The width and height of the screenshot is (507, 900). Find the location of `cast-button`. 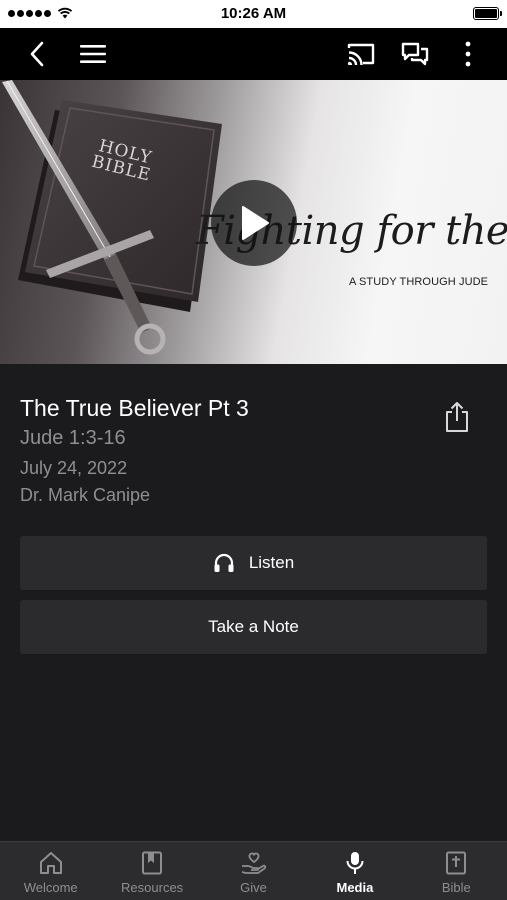

cast-button is located at coordinates (361, 54).